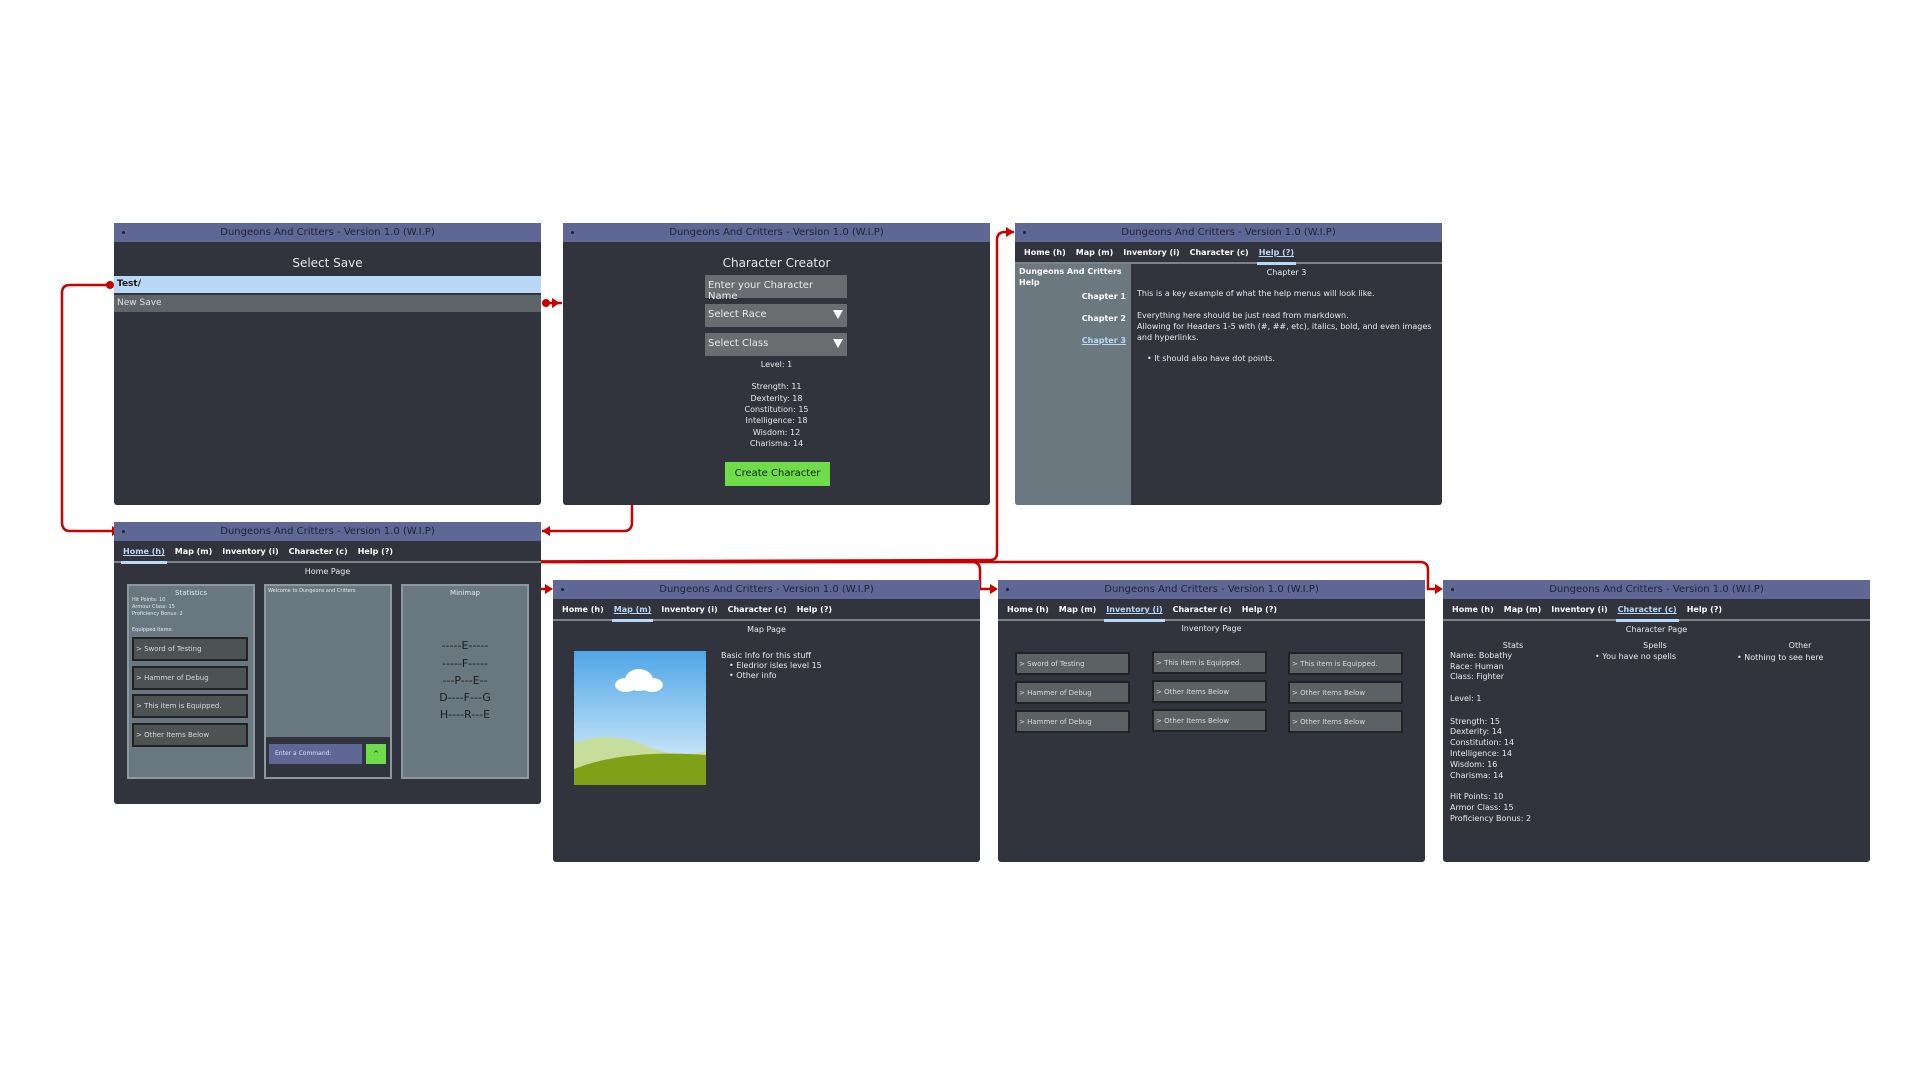 This screenshot has height=1080, width=1920. What do you see at coordinates (1474, 764) in the screenshot?
I see `character-stat: Wisdom: 16` at bounding box center [1474, 764].